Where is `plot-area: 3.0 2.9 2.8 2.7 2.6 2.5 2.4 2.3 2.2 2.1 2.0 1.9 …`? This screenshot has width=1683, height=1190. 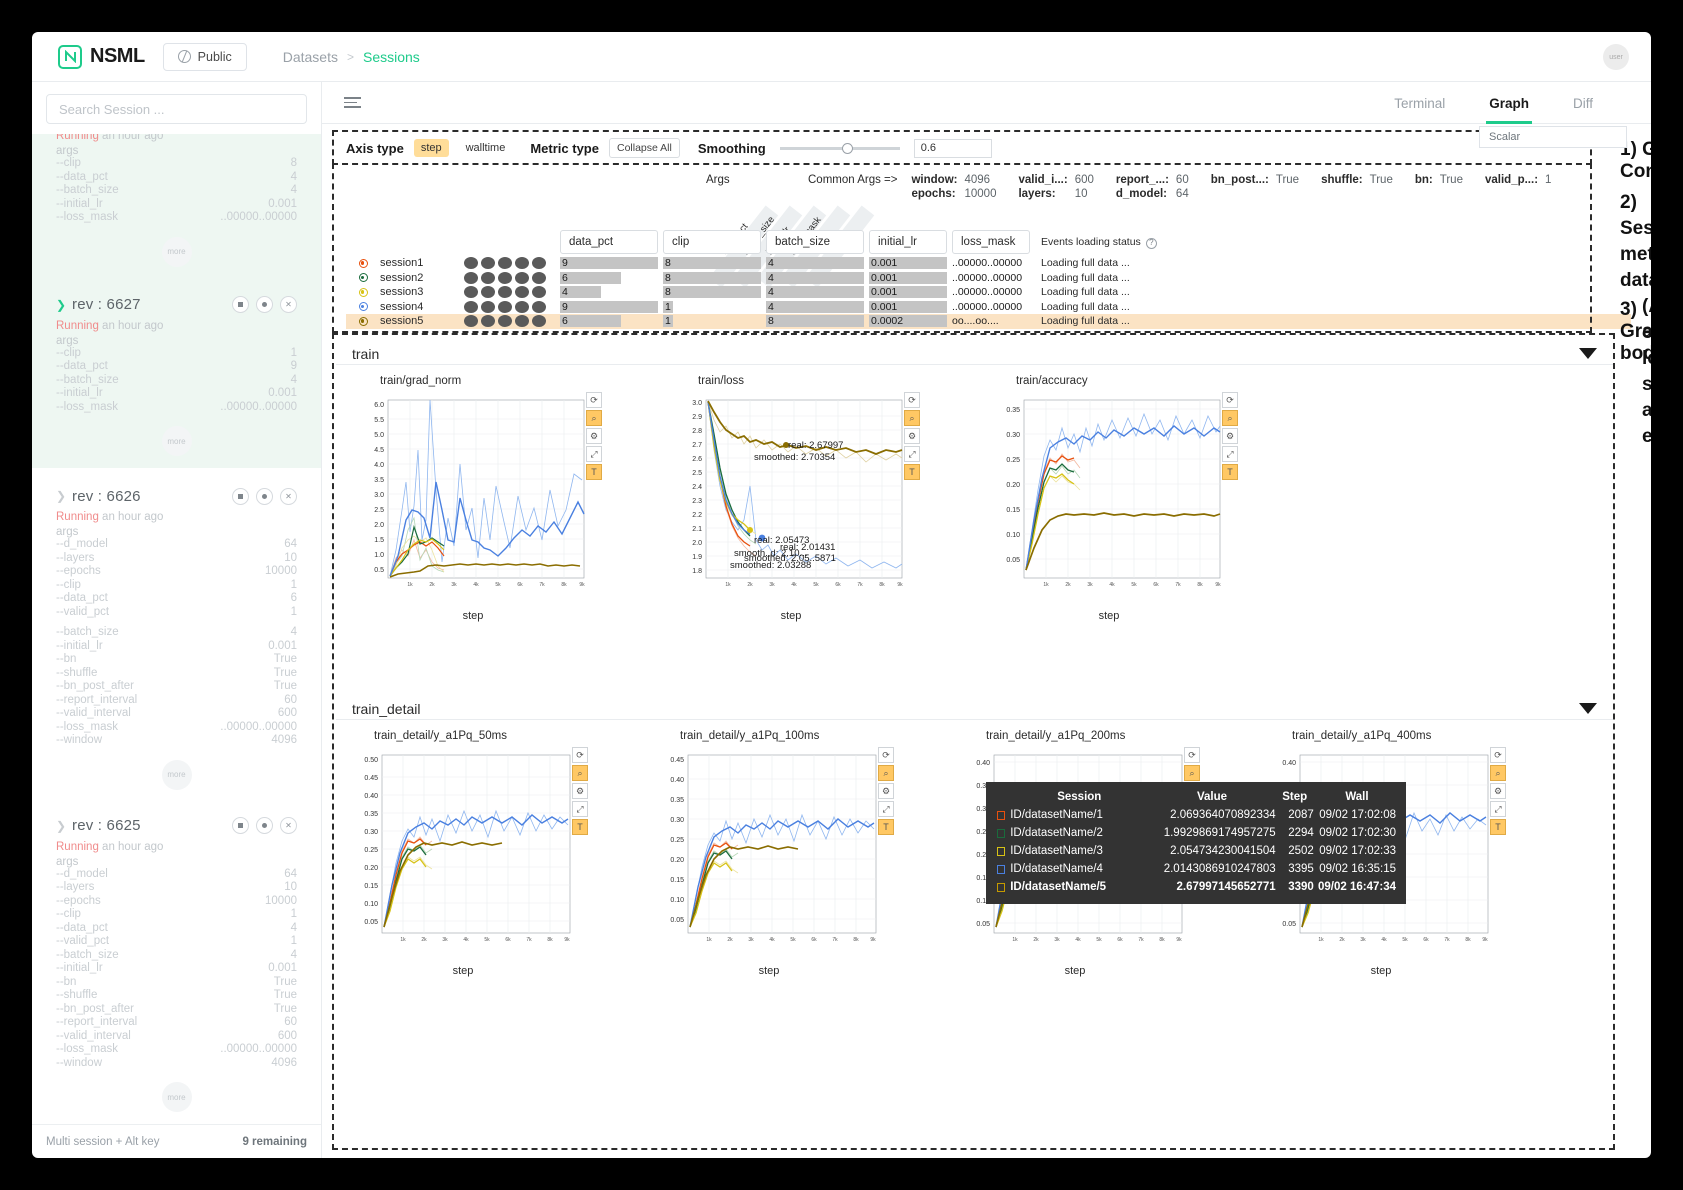 plot-area: 3.0 2.9 2.8 2.7 2.6 2.5 2.4 2.3 2.2 2.1 2.0 1.9 … is located at coordinates (798, 495).